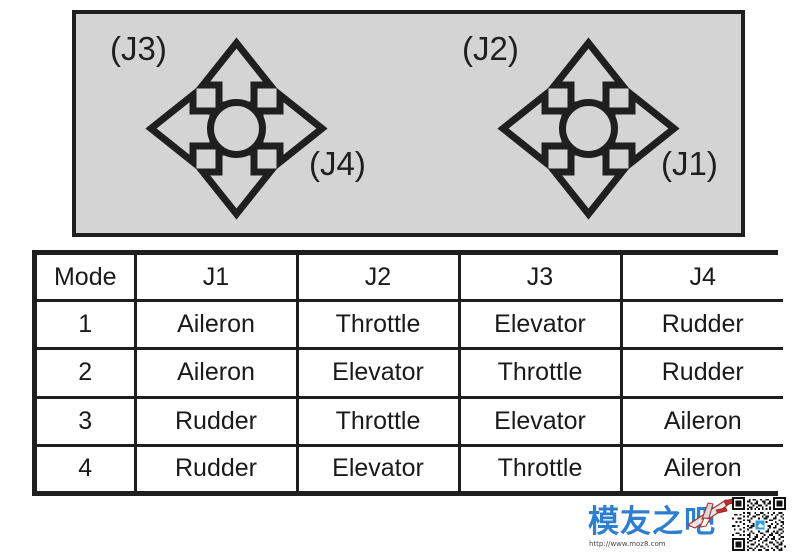 The height and width of the screenshot is (557, 800). I want to click on column-header-j3: J3, so click(540, 279).